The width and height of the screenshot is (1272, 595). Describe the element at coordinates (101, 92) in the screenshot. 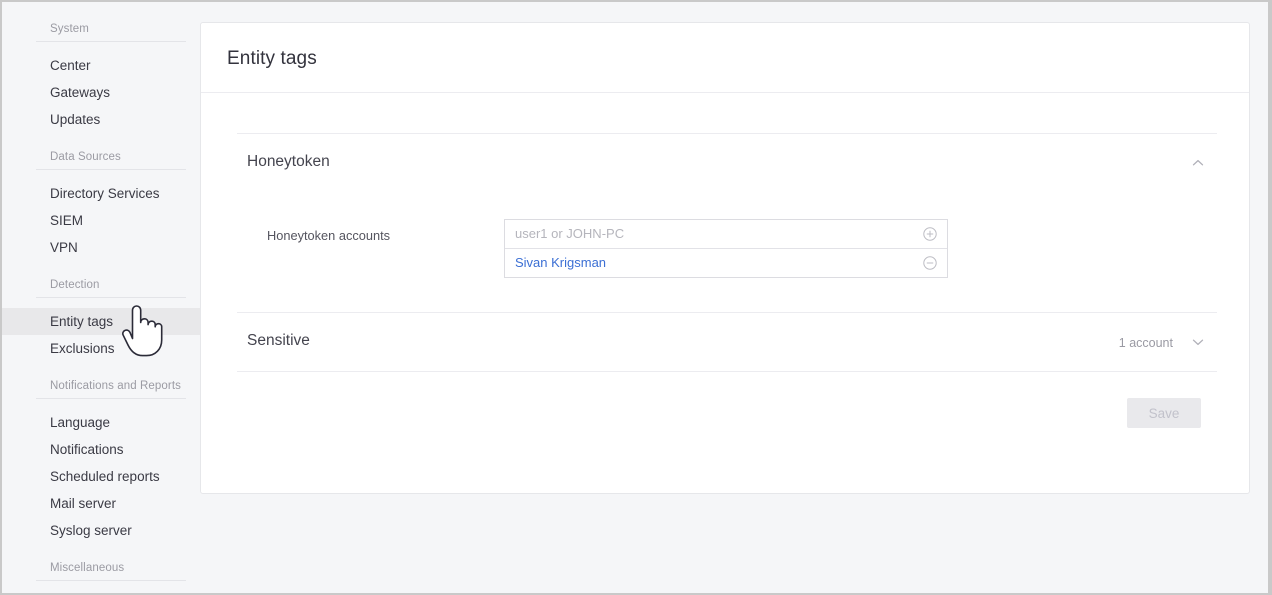

I see `sidebar-item-gateways: Gateways` at that location.